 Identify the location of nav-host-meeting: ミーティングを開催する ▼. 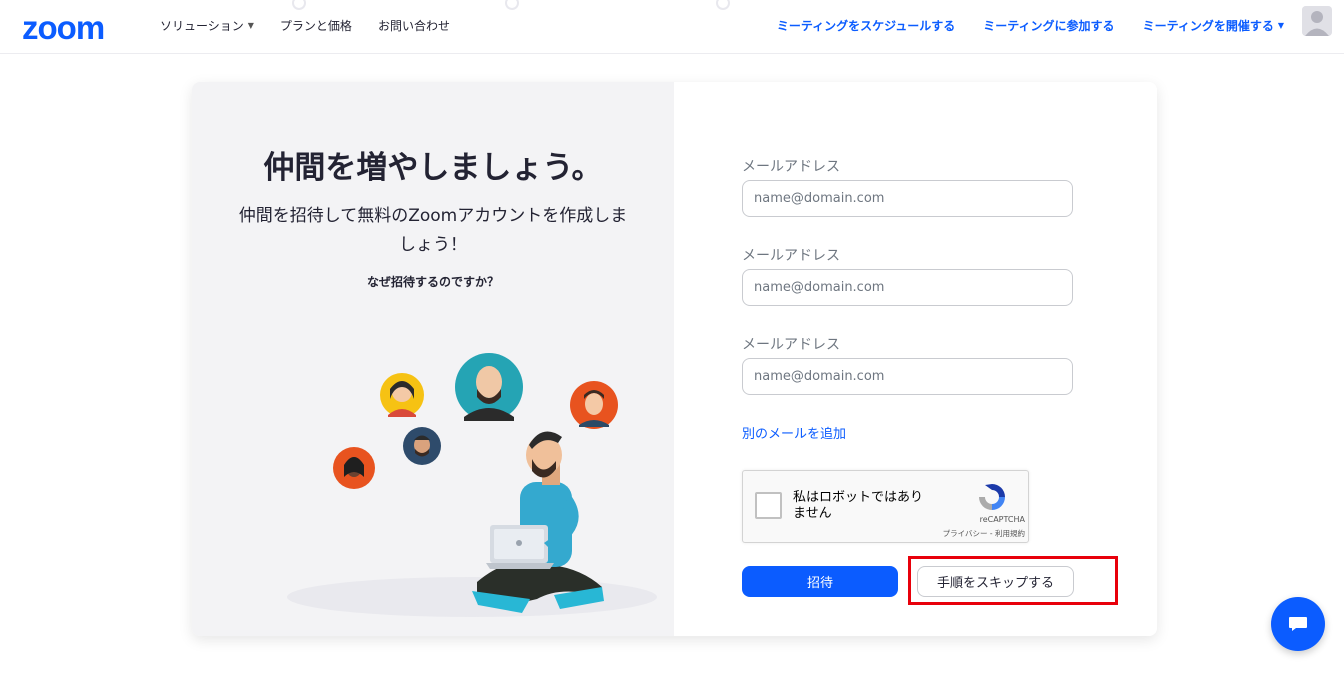
(1213, 25).